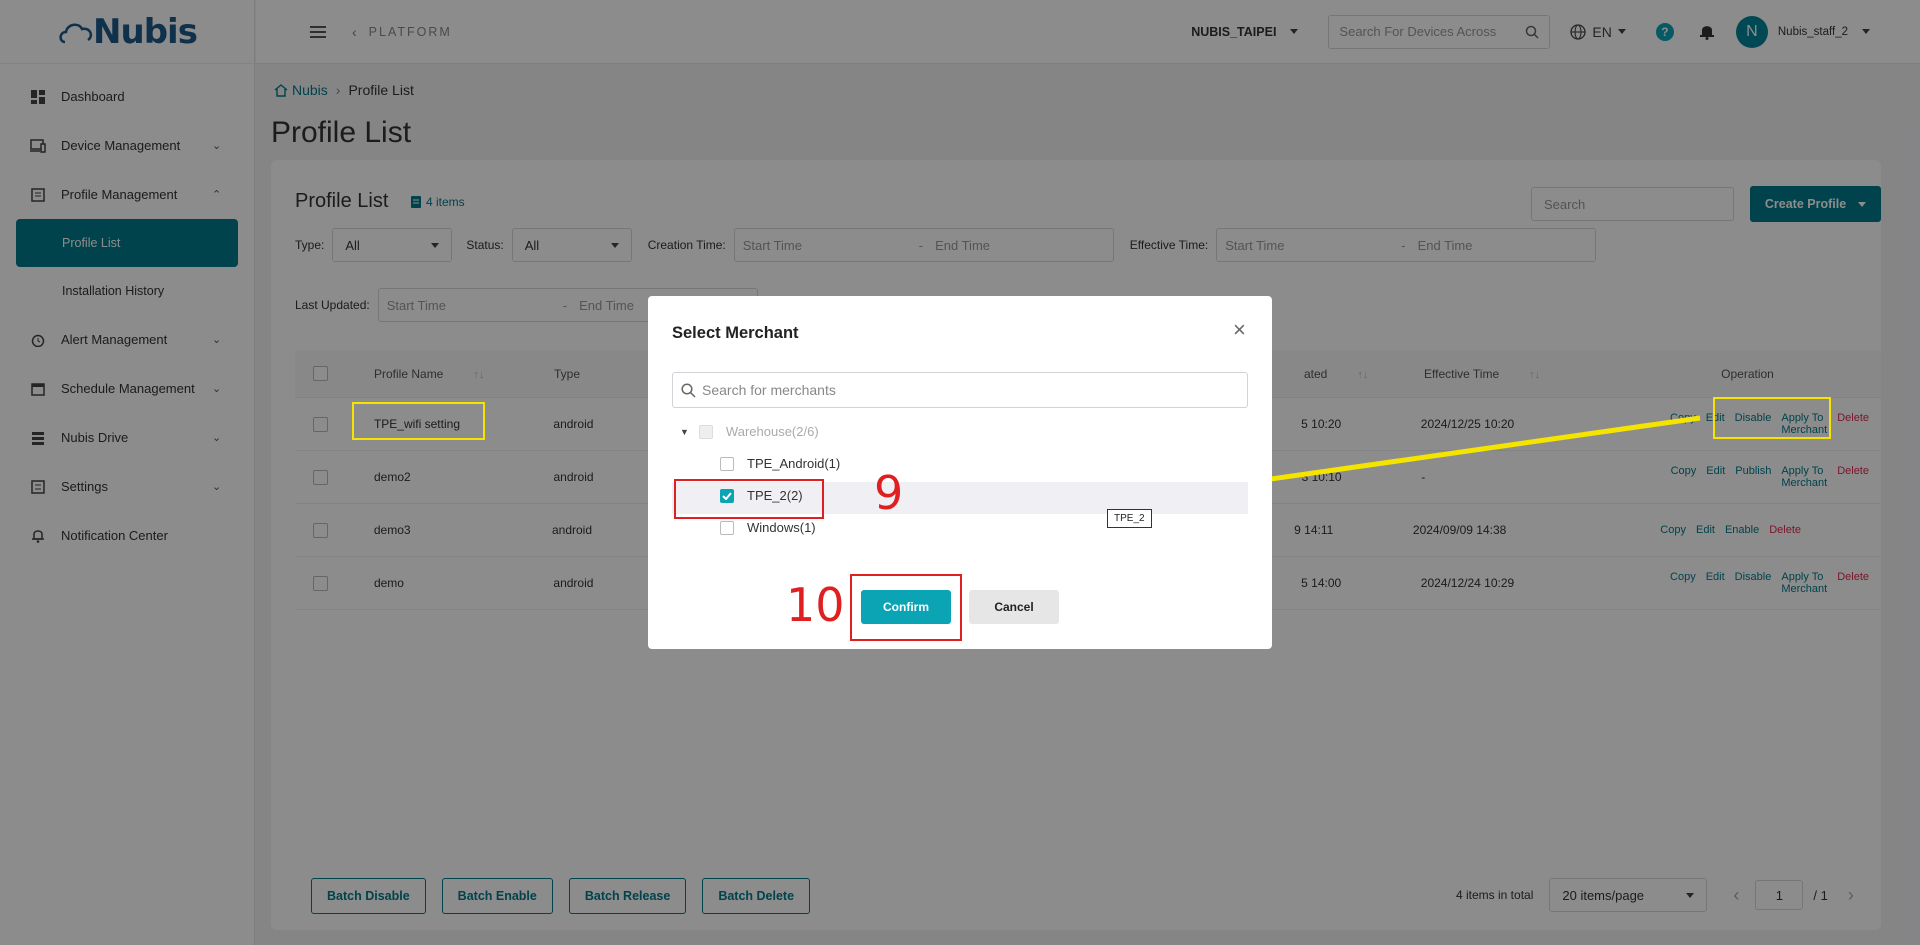 The image size is (1920, 945). What do you see at coordinates (772, 431) in the screenshot?
I see `tree-node-label: Warehouse(2/6)` at bounding box center [772, 431].